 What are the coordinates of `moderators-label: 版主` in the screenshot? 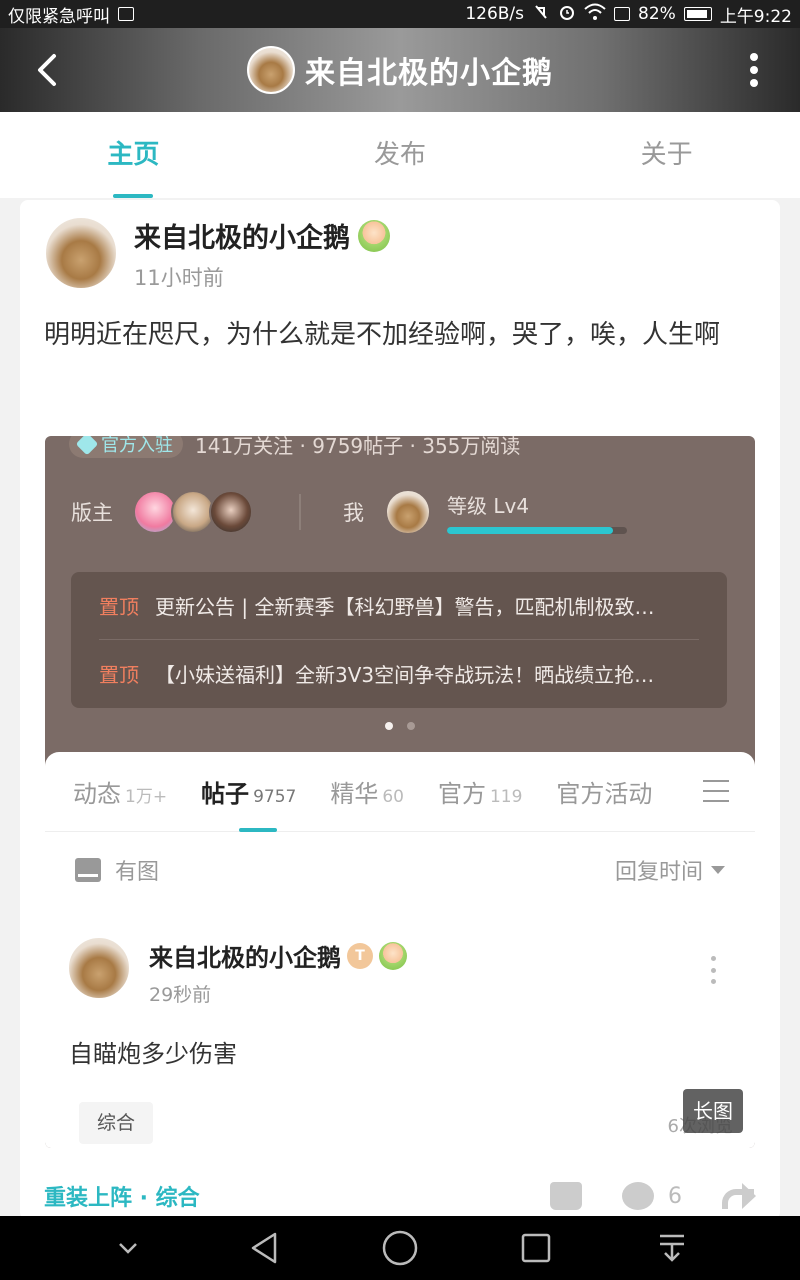 It's located at (92, 513).